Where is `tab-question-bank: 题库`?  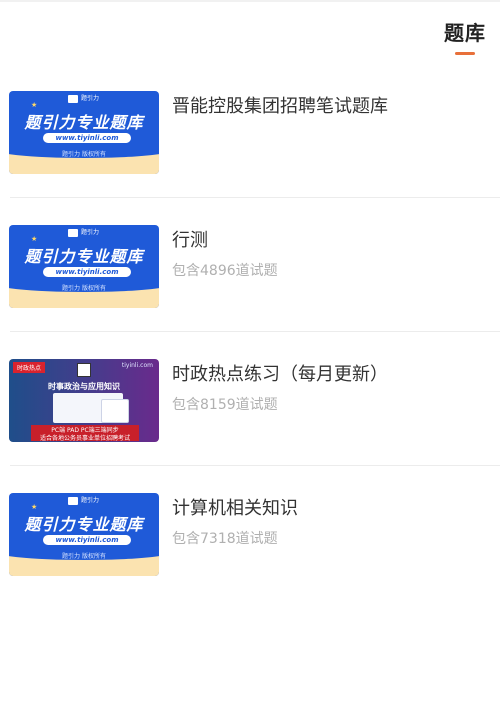
tab-question-bank: 题库 is located at coordinates (465, 37).